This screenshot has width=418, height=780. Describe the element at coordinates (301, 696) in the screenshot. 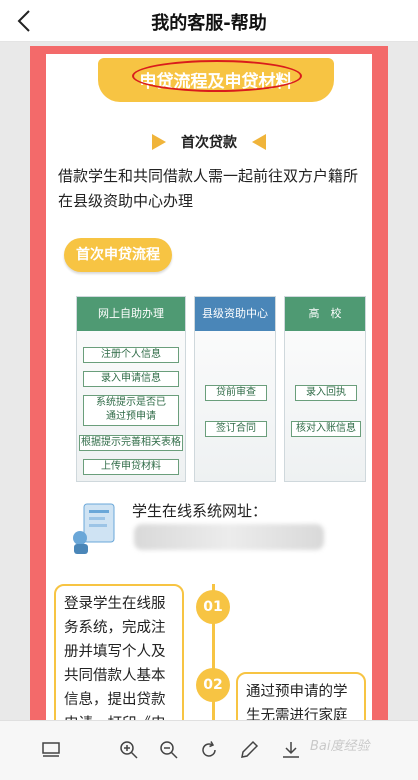

I see `step-2-text: 通过预申请的学生无需进行家庭` at that location.